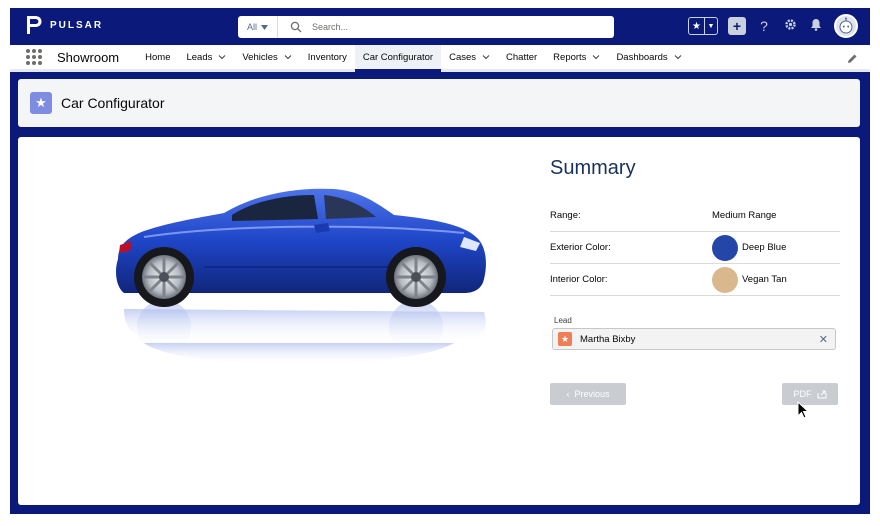  I want to click on lead-name: Martha Bixby, so click(608, 339).